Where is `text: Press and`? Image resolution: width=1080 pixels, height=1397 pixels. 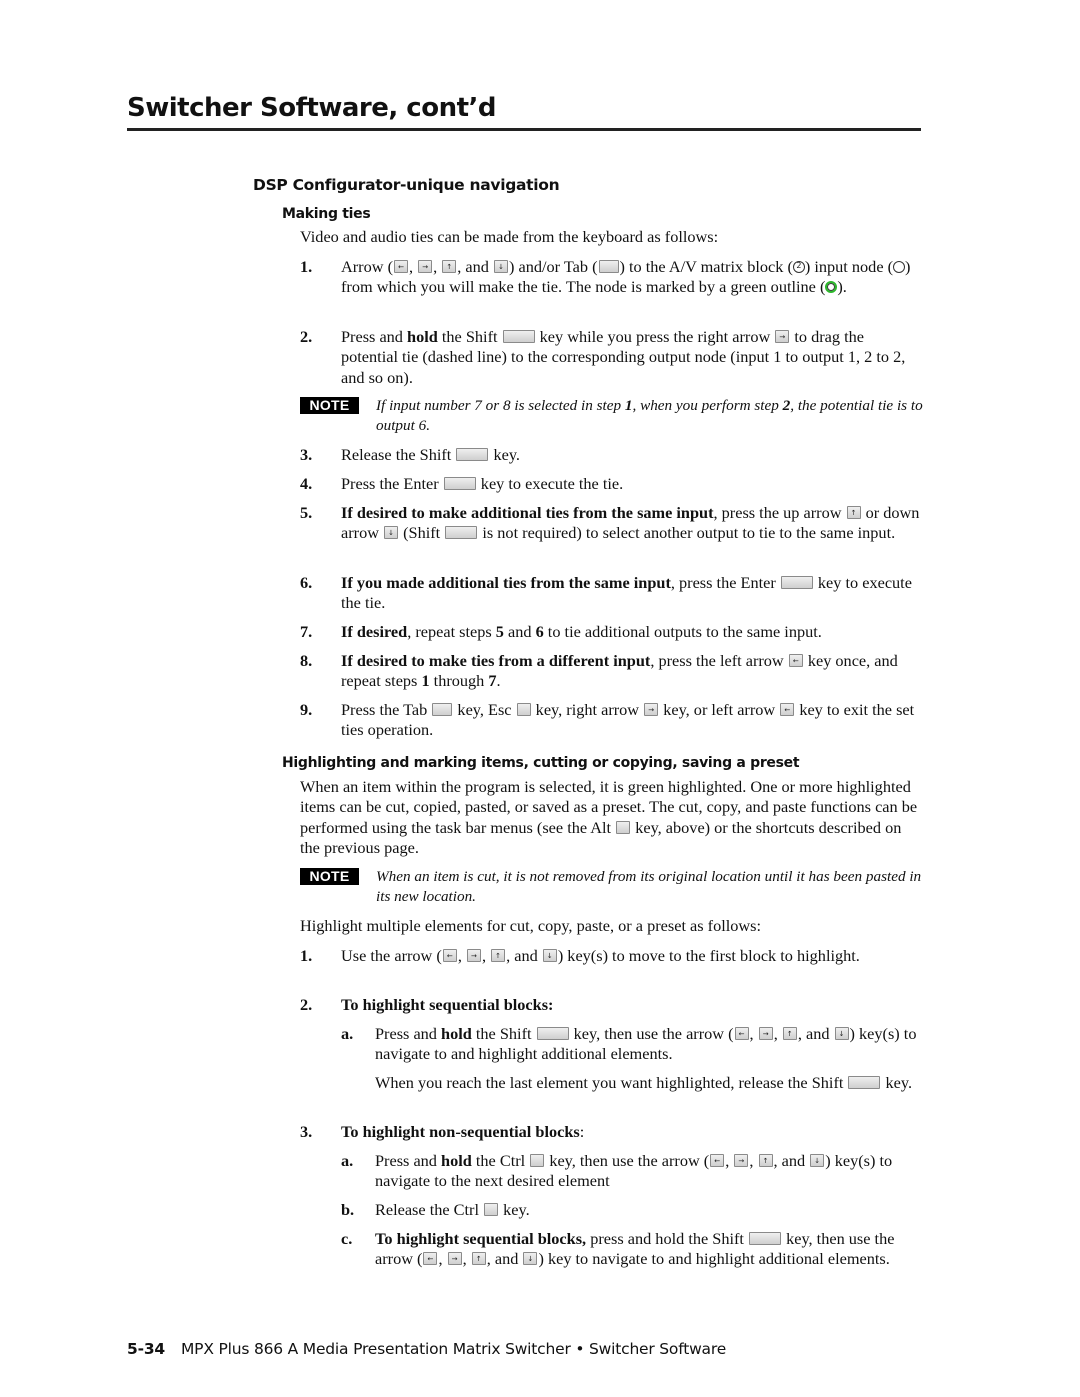 text: Press and is located at coordinates (408, 1033).